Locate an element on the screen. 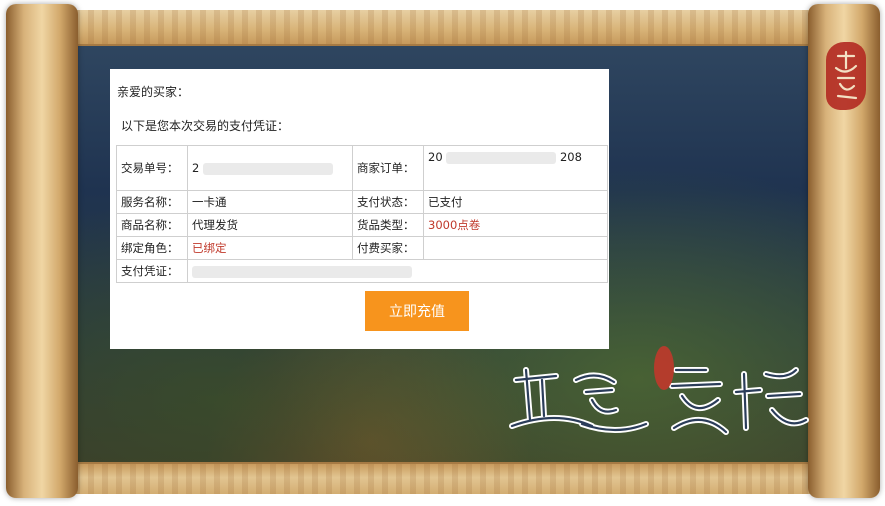 The image size is (885, 506). greeting-text: 亲爱的买家： is located at coordinates (153, 92).